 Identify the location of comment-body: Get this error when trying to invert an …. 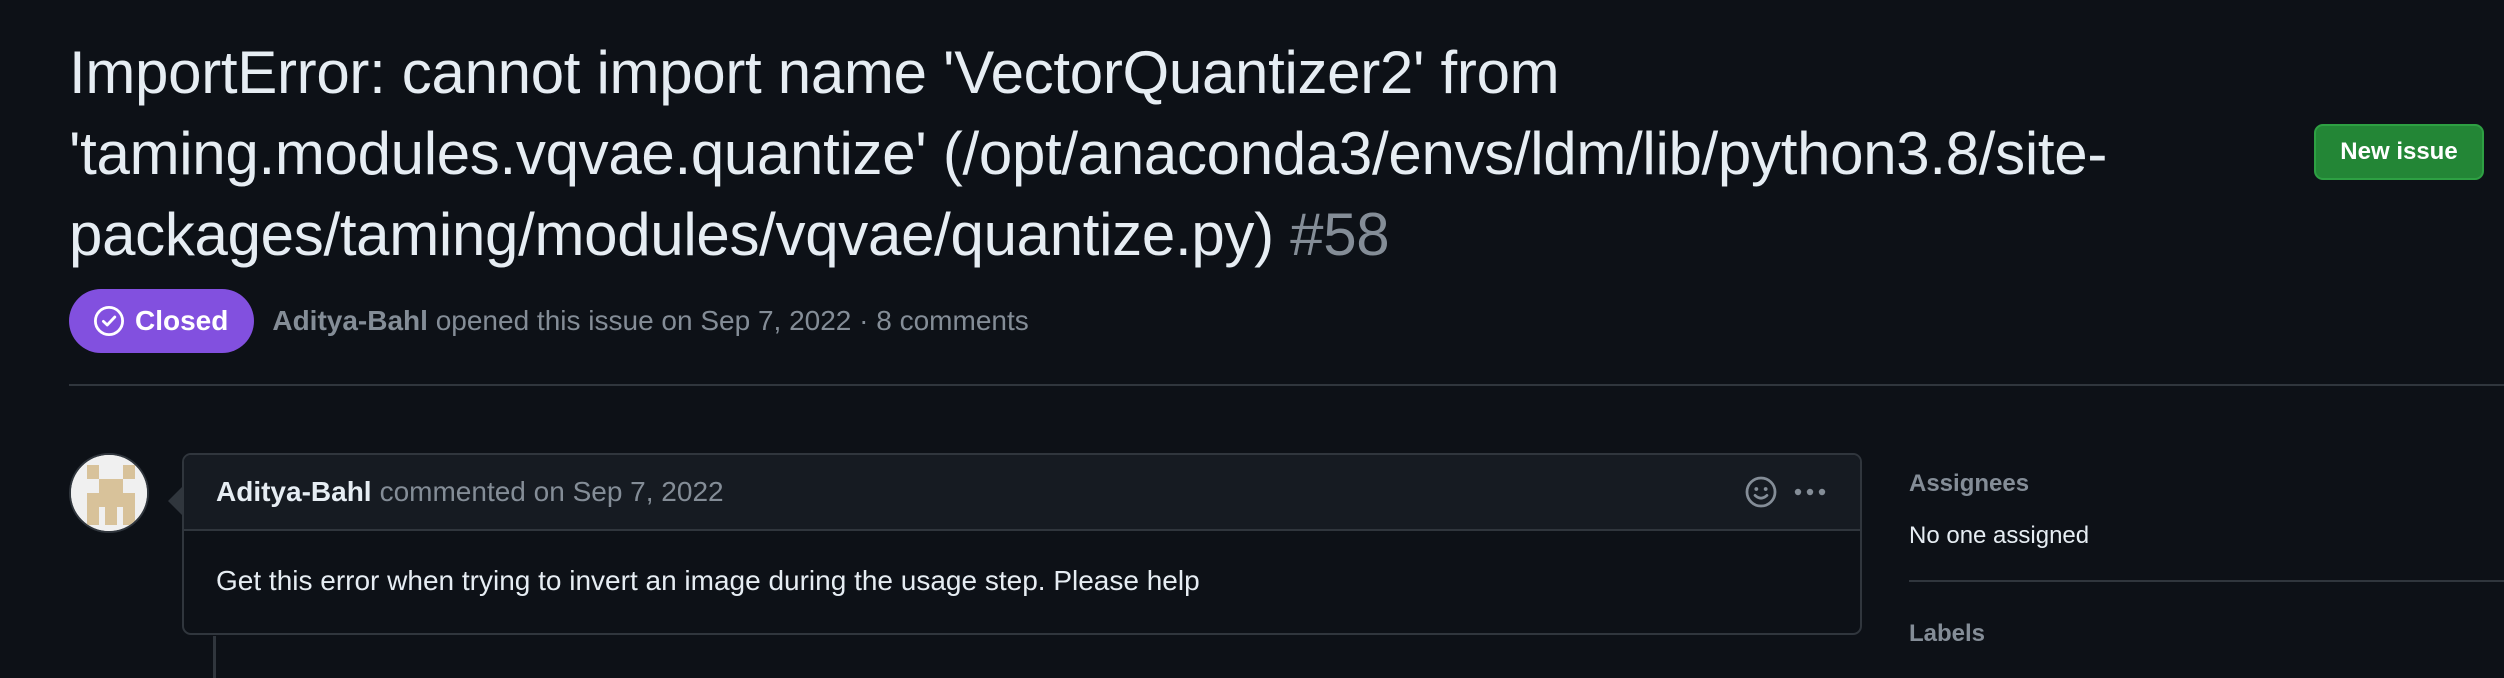
(708, 580).